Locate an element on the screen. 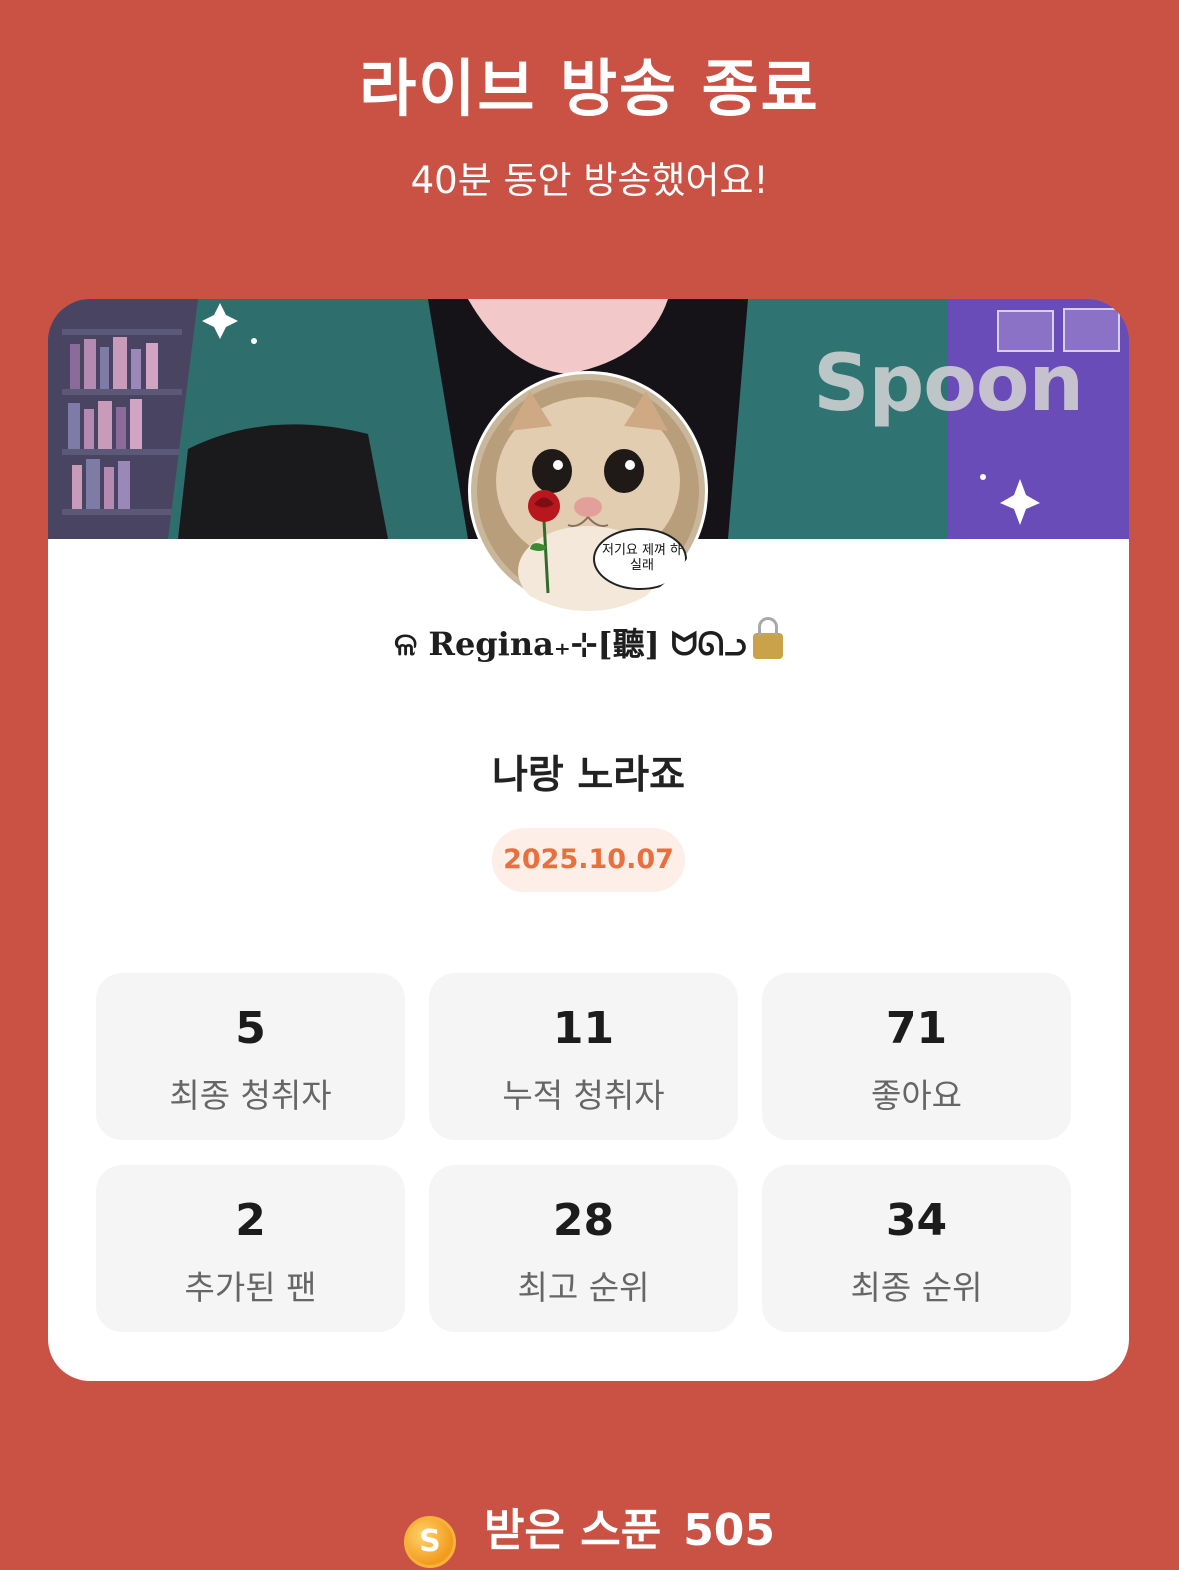 Image resolution: width=1179 pixels, height=1570 pixels. broadcast-date-badge: 2025.10.07 is located at coordinates (588, 860).